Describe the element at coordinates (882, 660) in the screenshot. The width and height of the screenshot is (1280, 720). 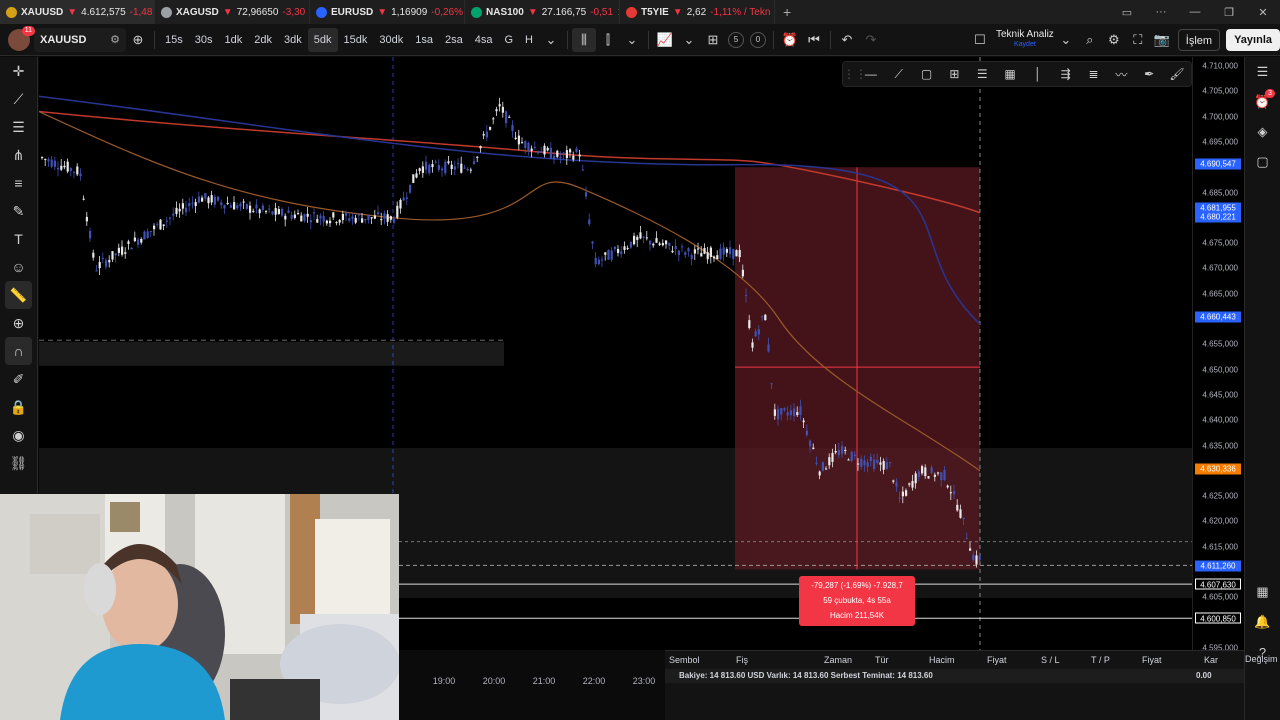
I see `col-type: Tür` at that location.